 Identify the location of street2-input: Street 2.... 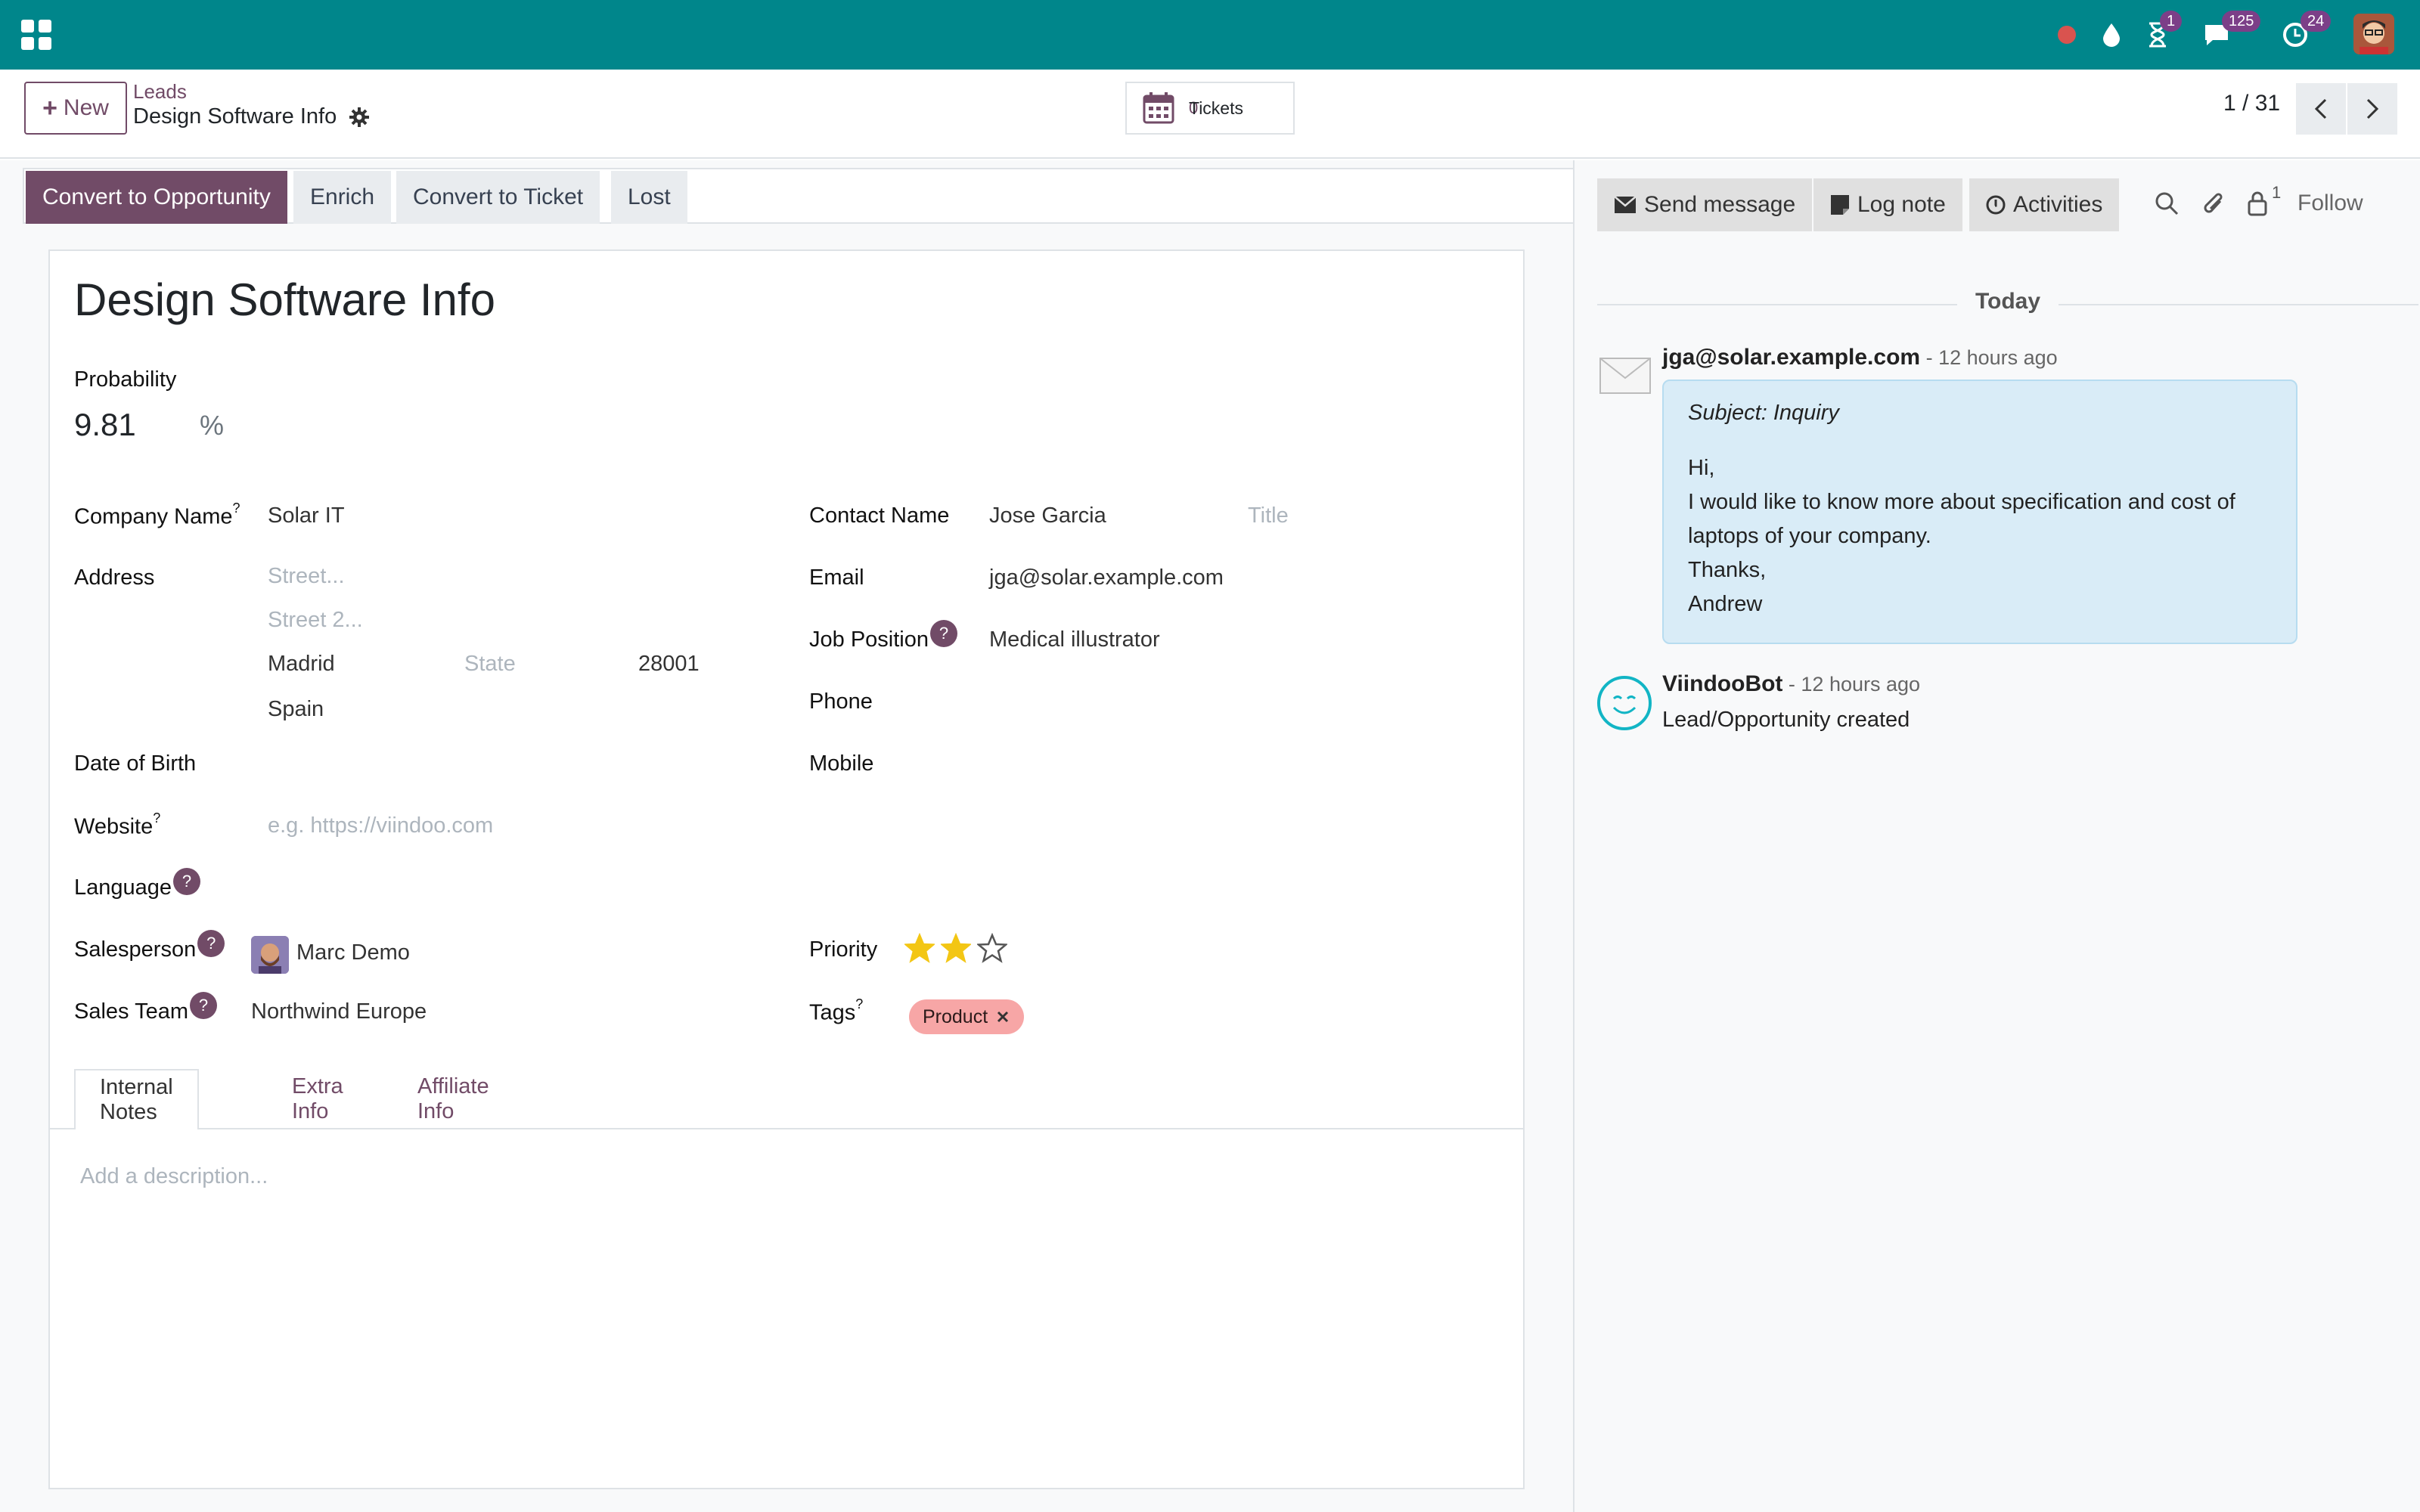
(315, 620).